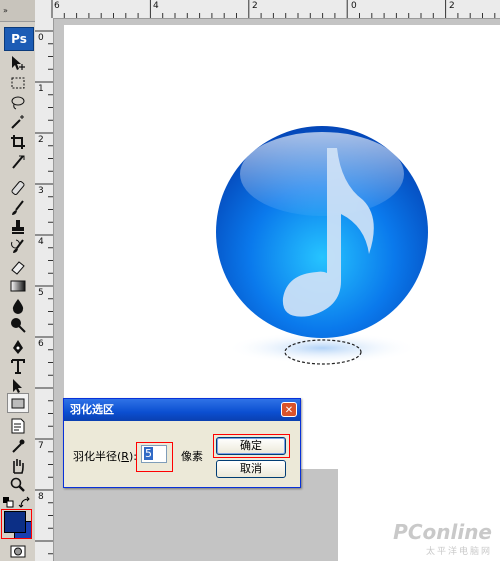  What do you see at coordinates (154, 457) in the screenshot?
I see `input-highlight-box` at bounding box center [154, 457].